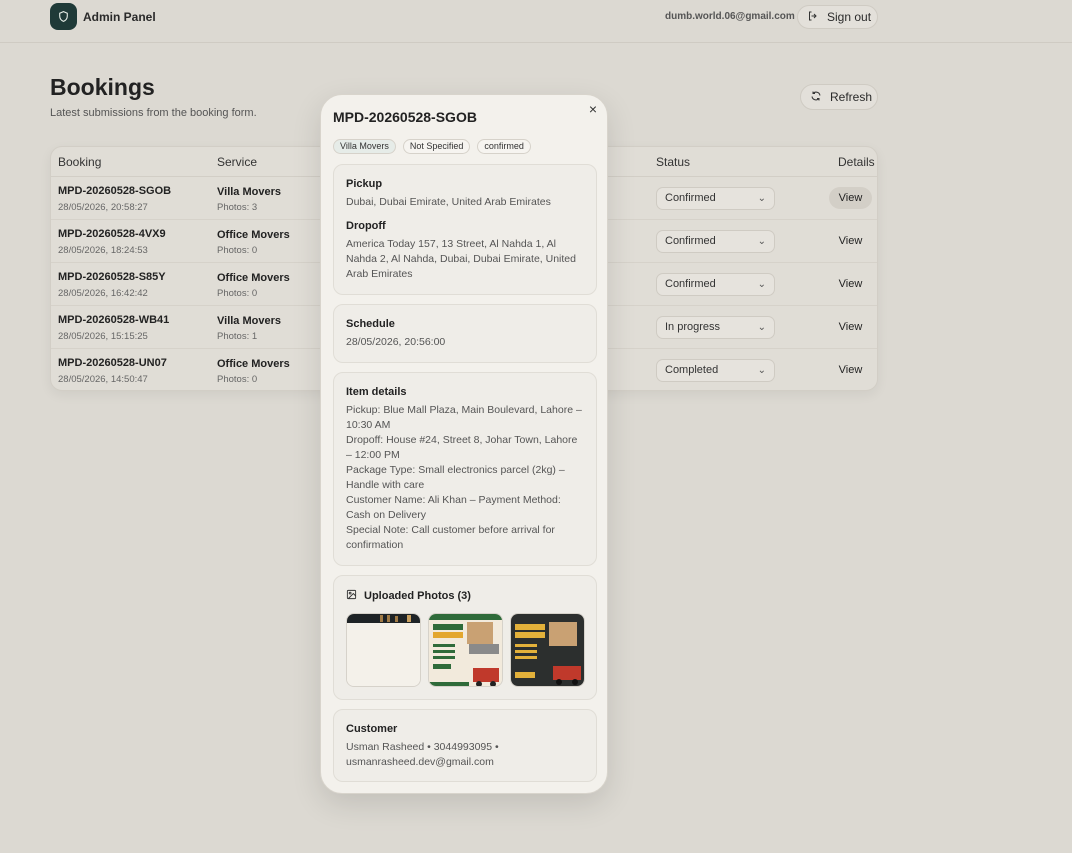 This screenshot has width=1072, height=853. I want to click on item-details-label: Item details, so click(376, 392).